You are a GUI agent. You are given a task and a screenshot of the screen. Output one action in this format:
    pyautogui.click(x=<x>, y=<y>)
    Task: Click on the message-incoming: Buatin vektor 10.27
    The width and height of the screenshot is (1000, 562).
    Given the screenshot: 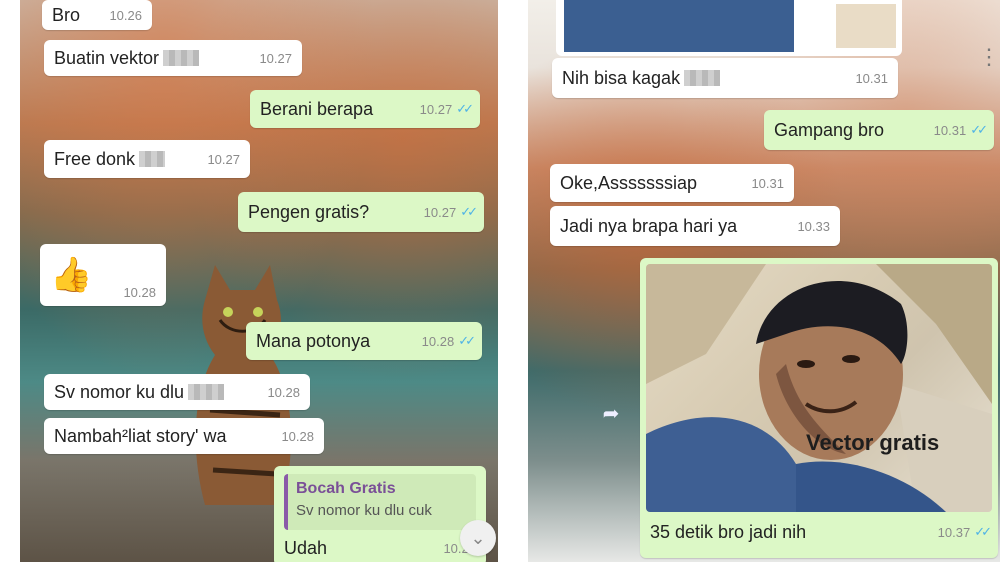 What is the action you would take?
    pyautogui.click(x=173, y=58)
    